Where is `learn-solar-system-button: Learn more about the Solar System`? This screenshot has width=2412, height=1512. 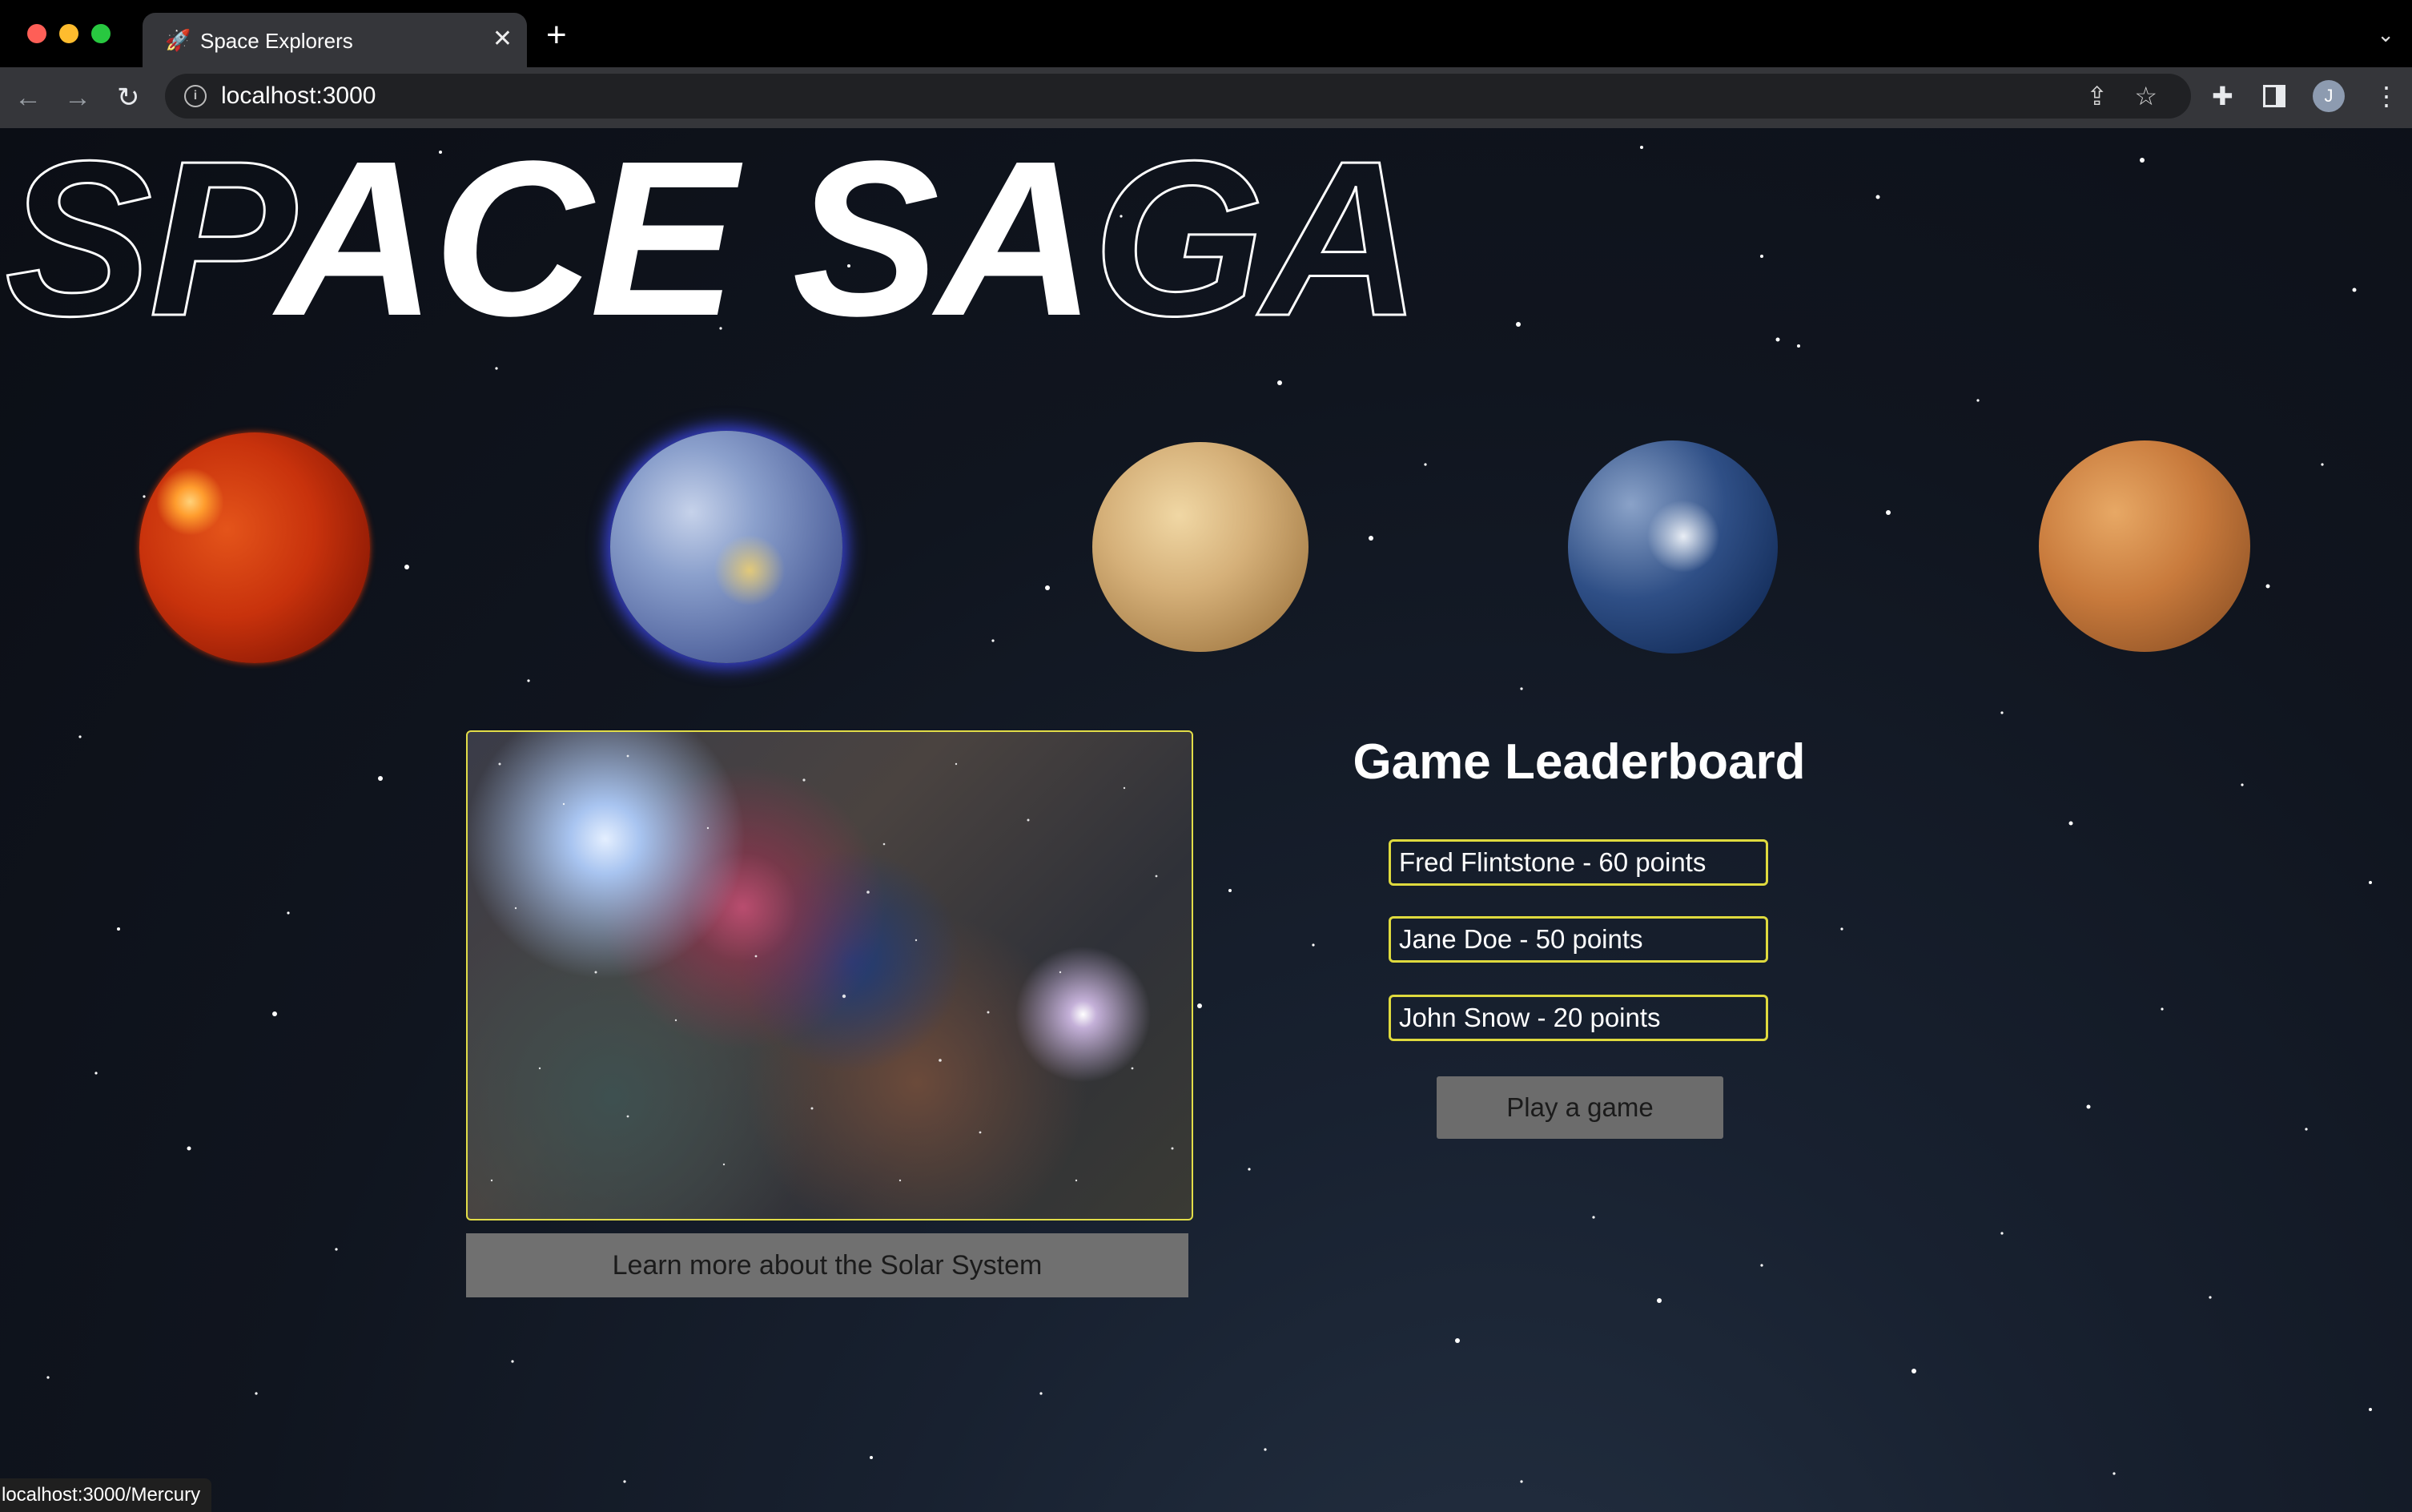
learn-solar-system-button: Learn more about the Solar System is located at coordinates (827, 1265).